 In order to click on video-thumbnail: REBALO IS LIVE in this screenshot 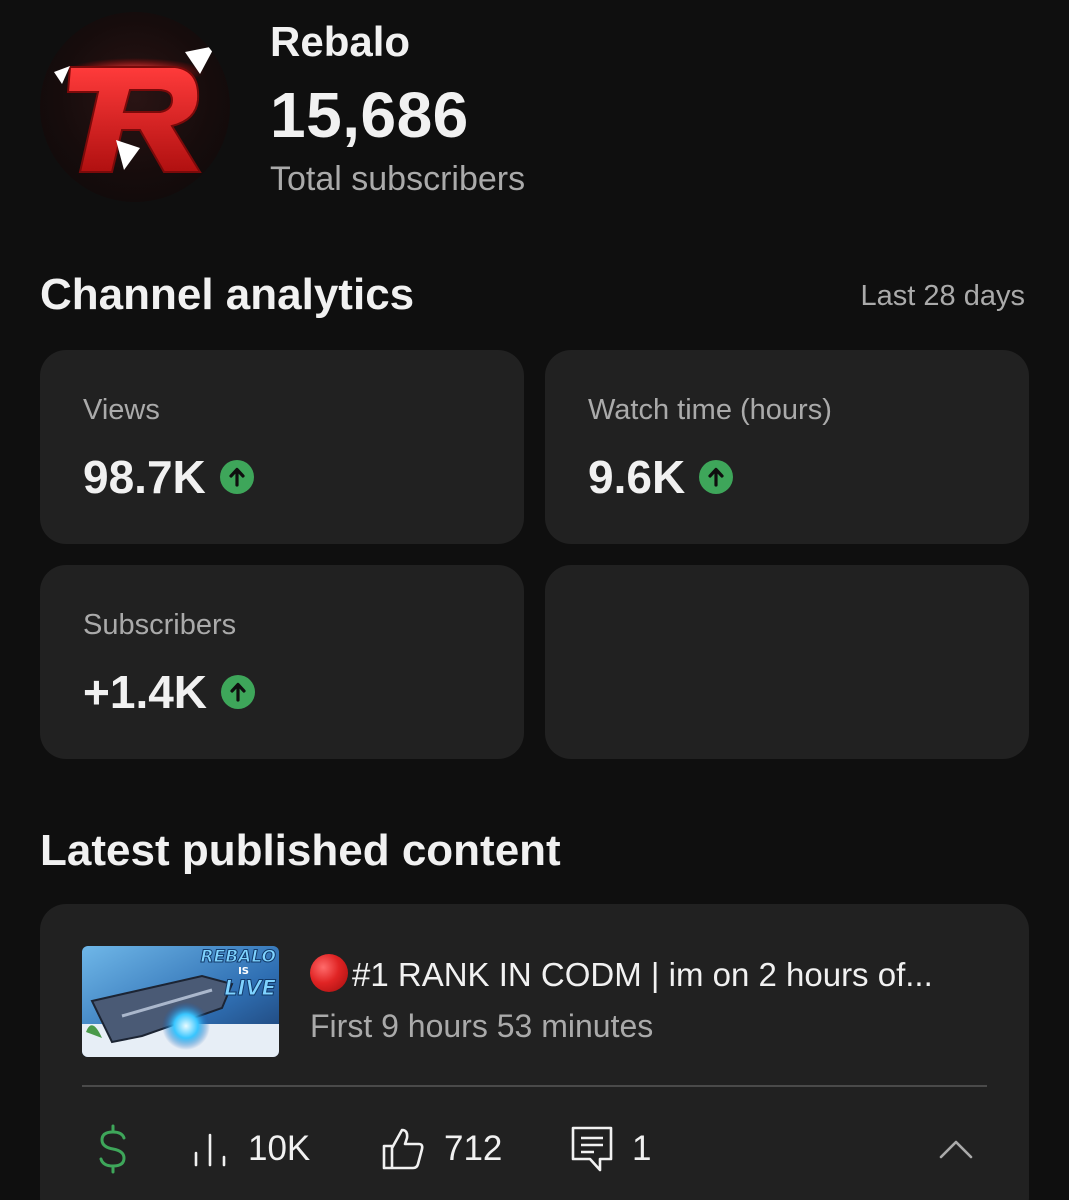, I will do `click(180, 1001)`.